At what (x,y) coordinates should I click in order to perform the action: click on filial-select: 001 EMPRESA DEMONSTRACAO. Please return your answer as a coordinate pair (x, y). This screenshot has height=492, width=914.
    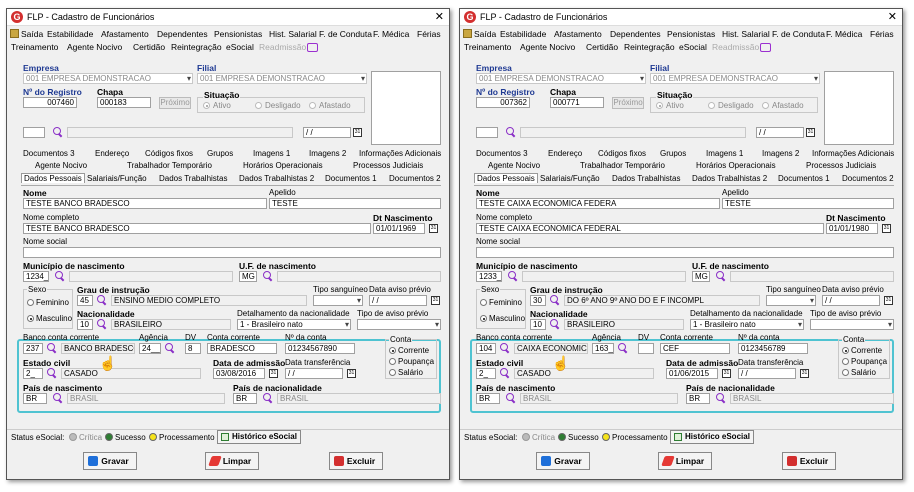
    Looking at the image, I should click on (735, 78).